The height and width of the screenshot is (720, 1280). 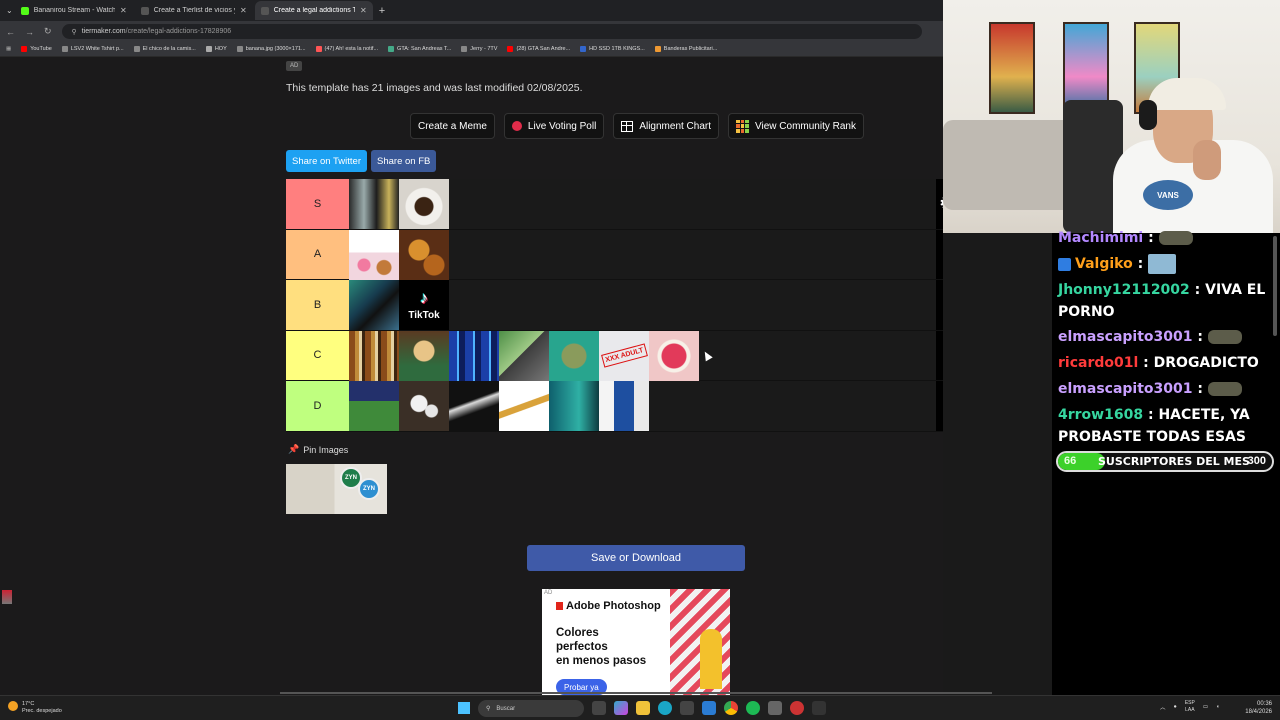 What do you see at coordinates (1190, 707) in the screenshot?
I see `language-indicator: ESP LAA` at bounding box center [1190, 707].